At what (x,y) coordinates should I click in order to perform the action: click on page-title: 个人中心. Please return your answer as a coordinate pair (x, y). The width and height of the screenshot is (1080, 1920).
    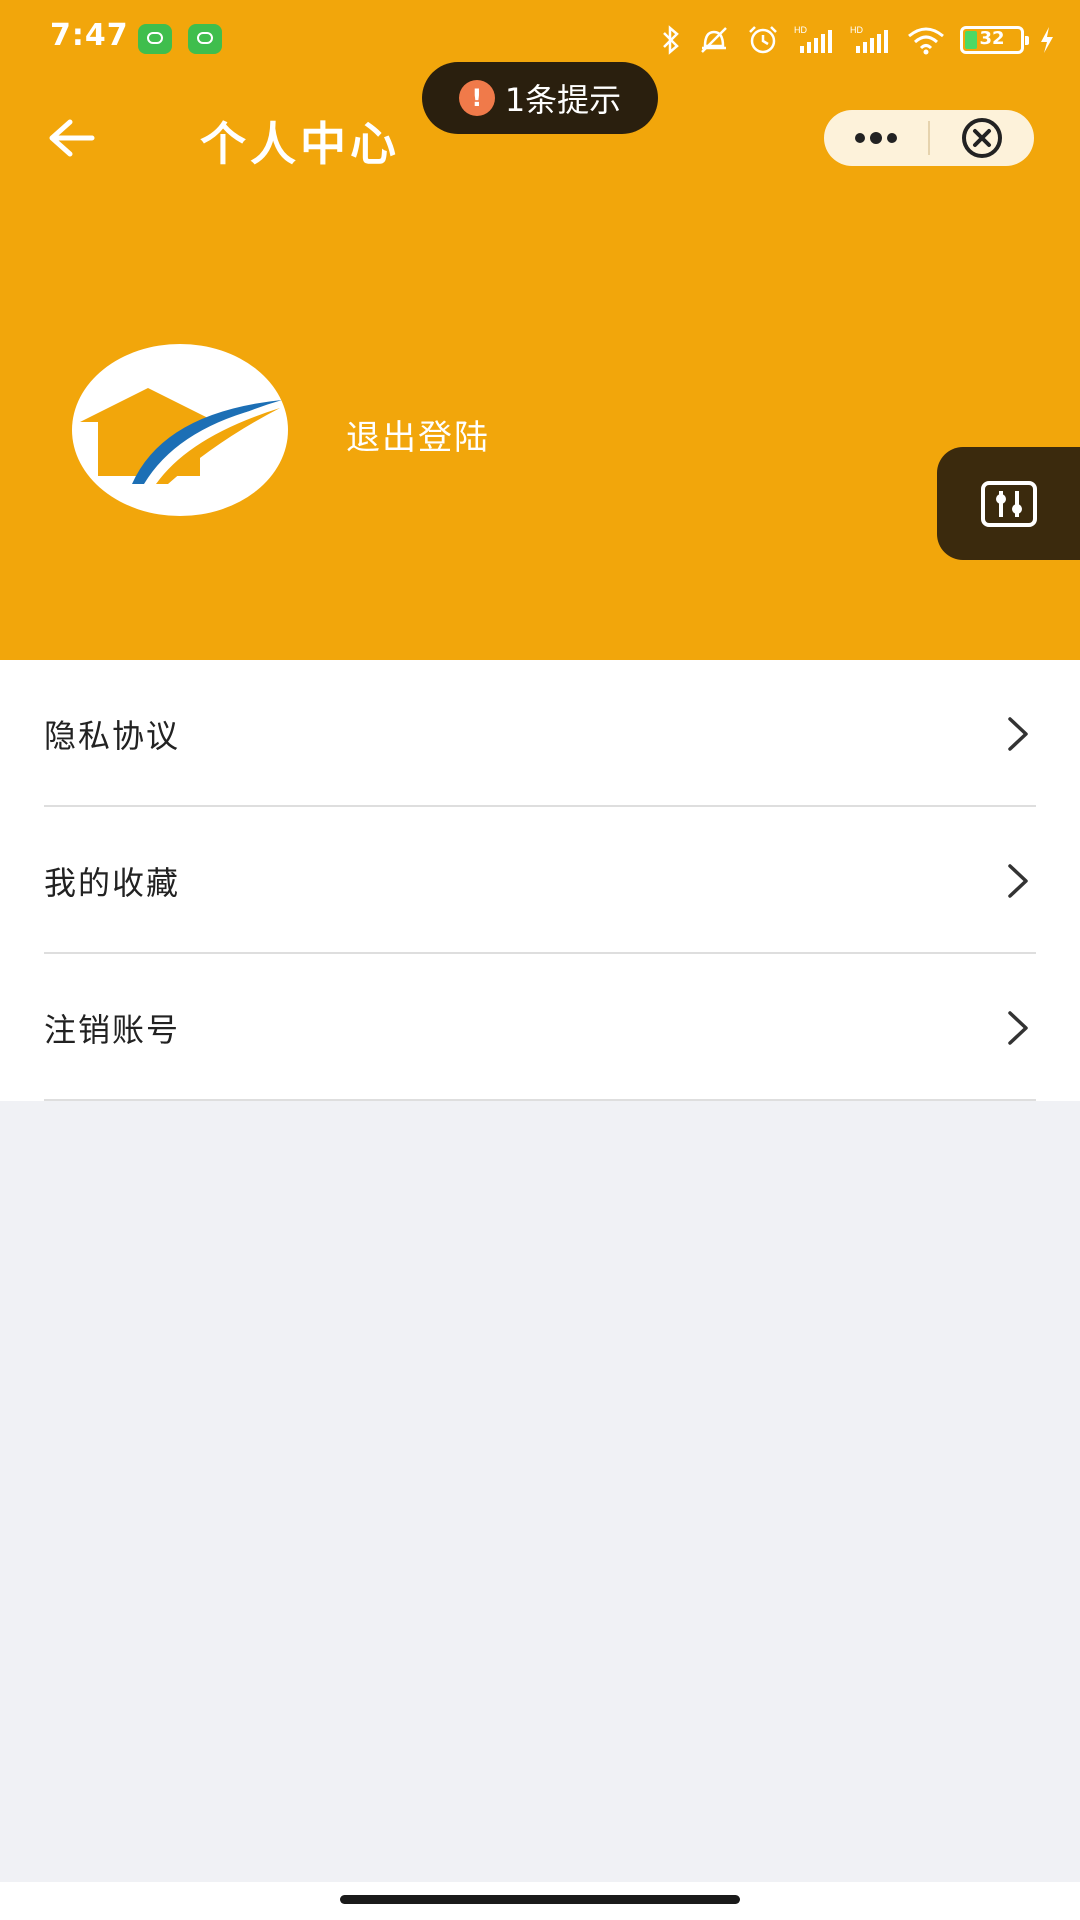
    Looking at the image, I should click on (300, 144).